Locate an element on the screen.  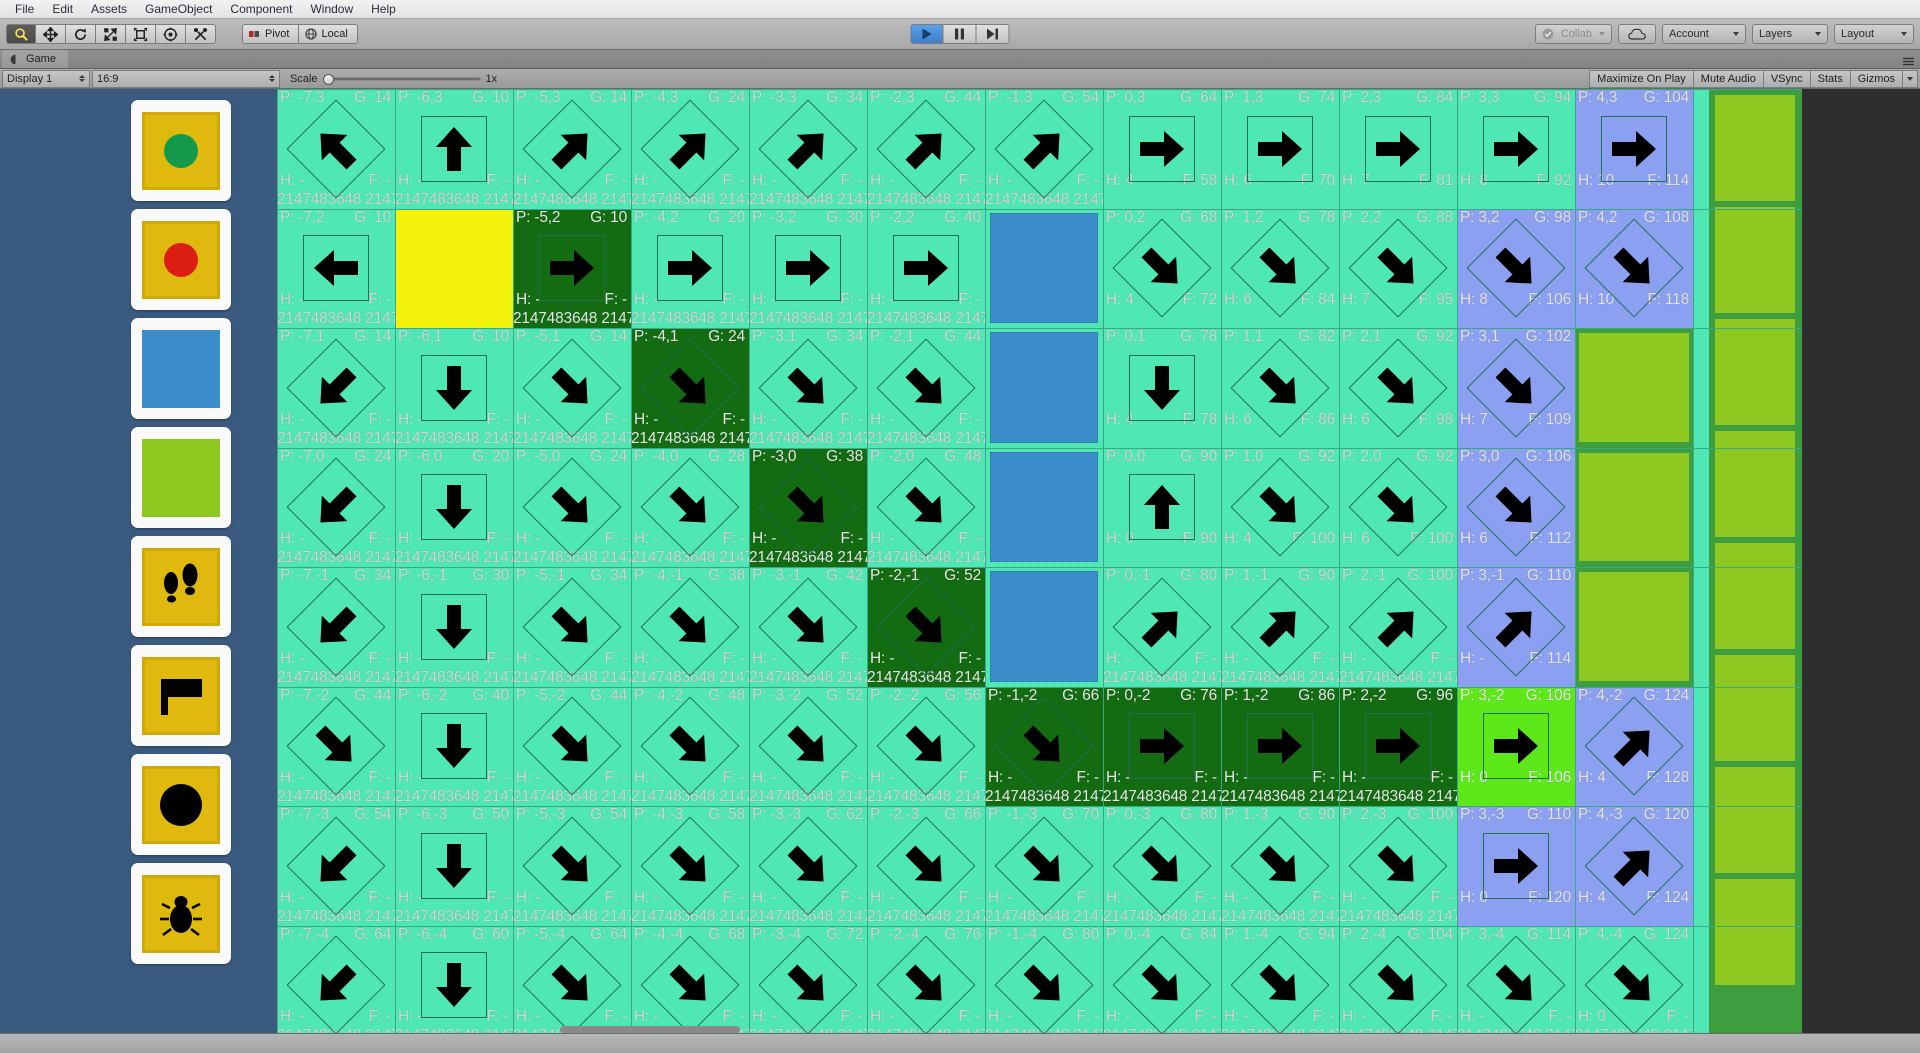
grid-cell: P: 0,2 G: 68 H: 4 F: 72 is located at coordinates (1162, 268).